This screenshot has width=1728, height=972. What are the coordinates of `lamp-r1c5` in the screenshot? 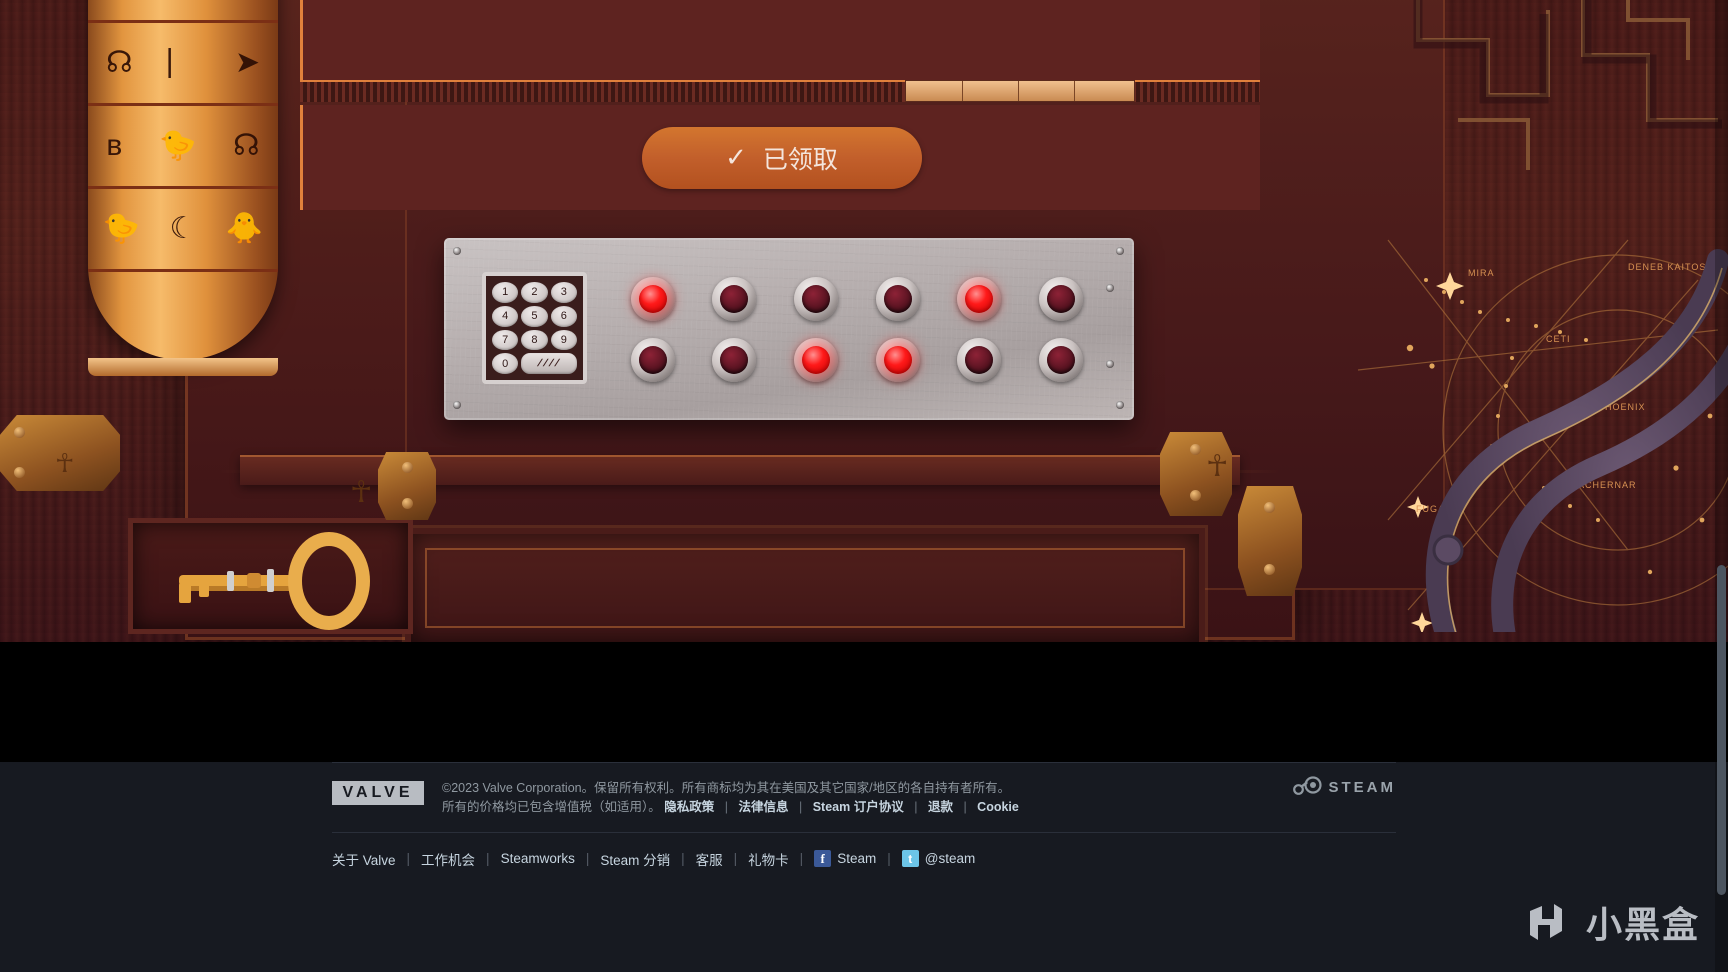 It's located at (979, 298).